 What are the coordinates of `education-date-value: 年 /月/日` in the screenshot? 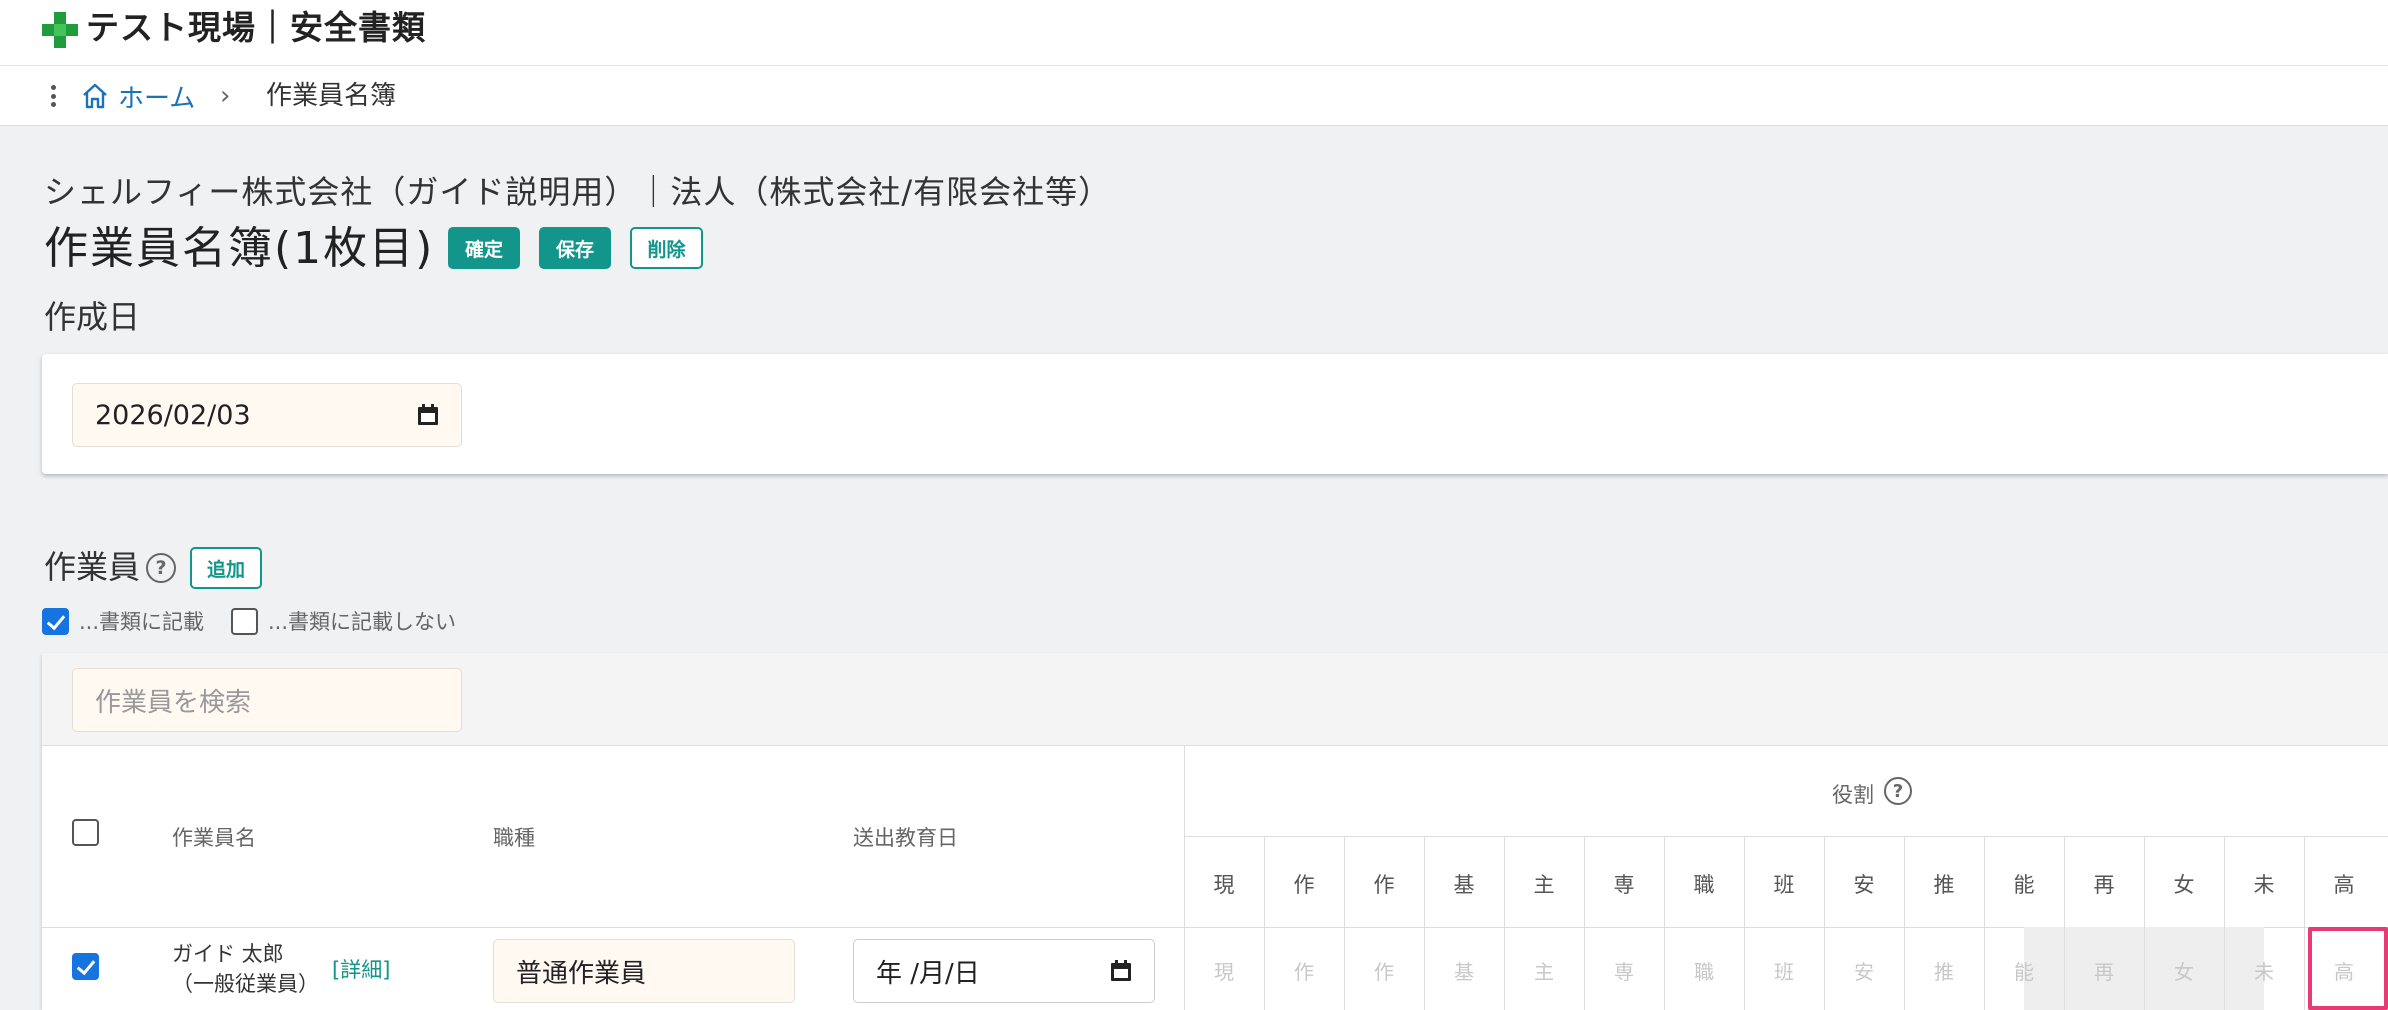 It's located at (928, 973).